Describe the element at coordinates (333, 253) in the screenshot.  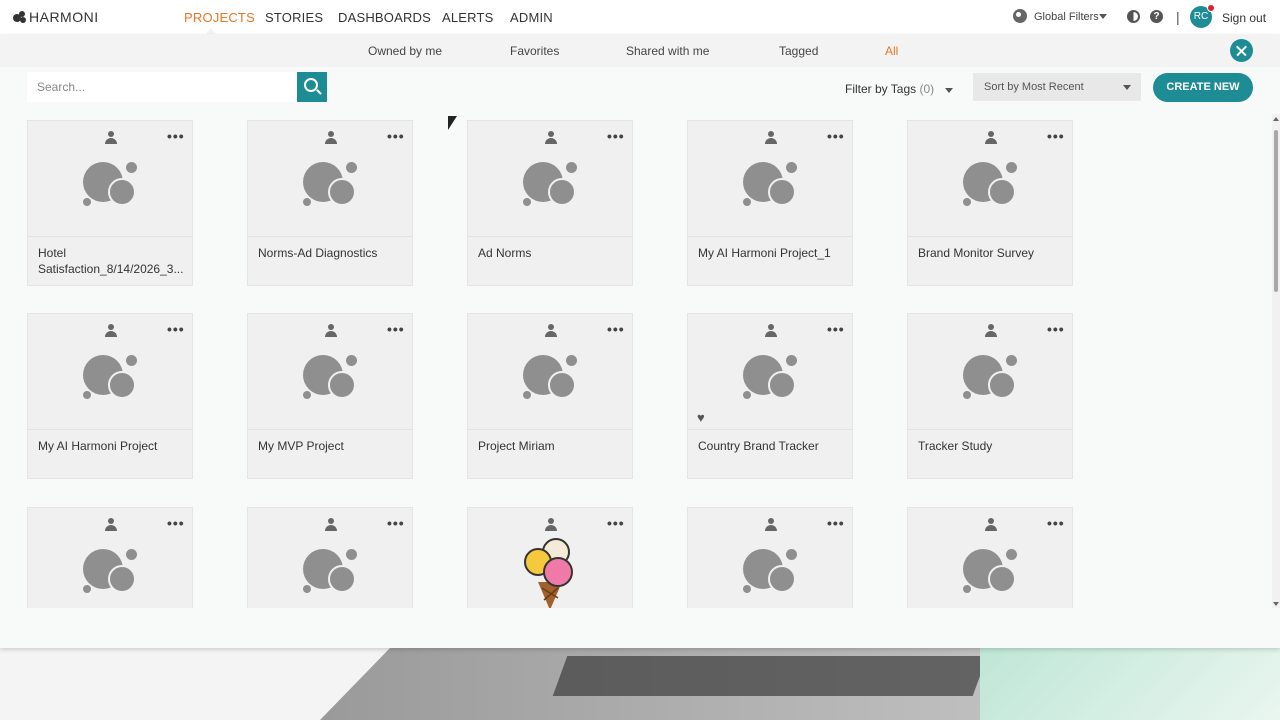
I see `project-title: Norms-Ad Diagnostics` at that location.